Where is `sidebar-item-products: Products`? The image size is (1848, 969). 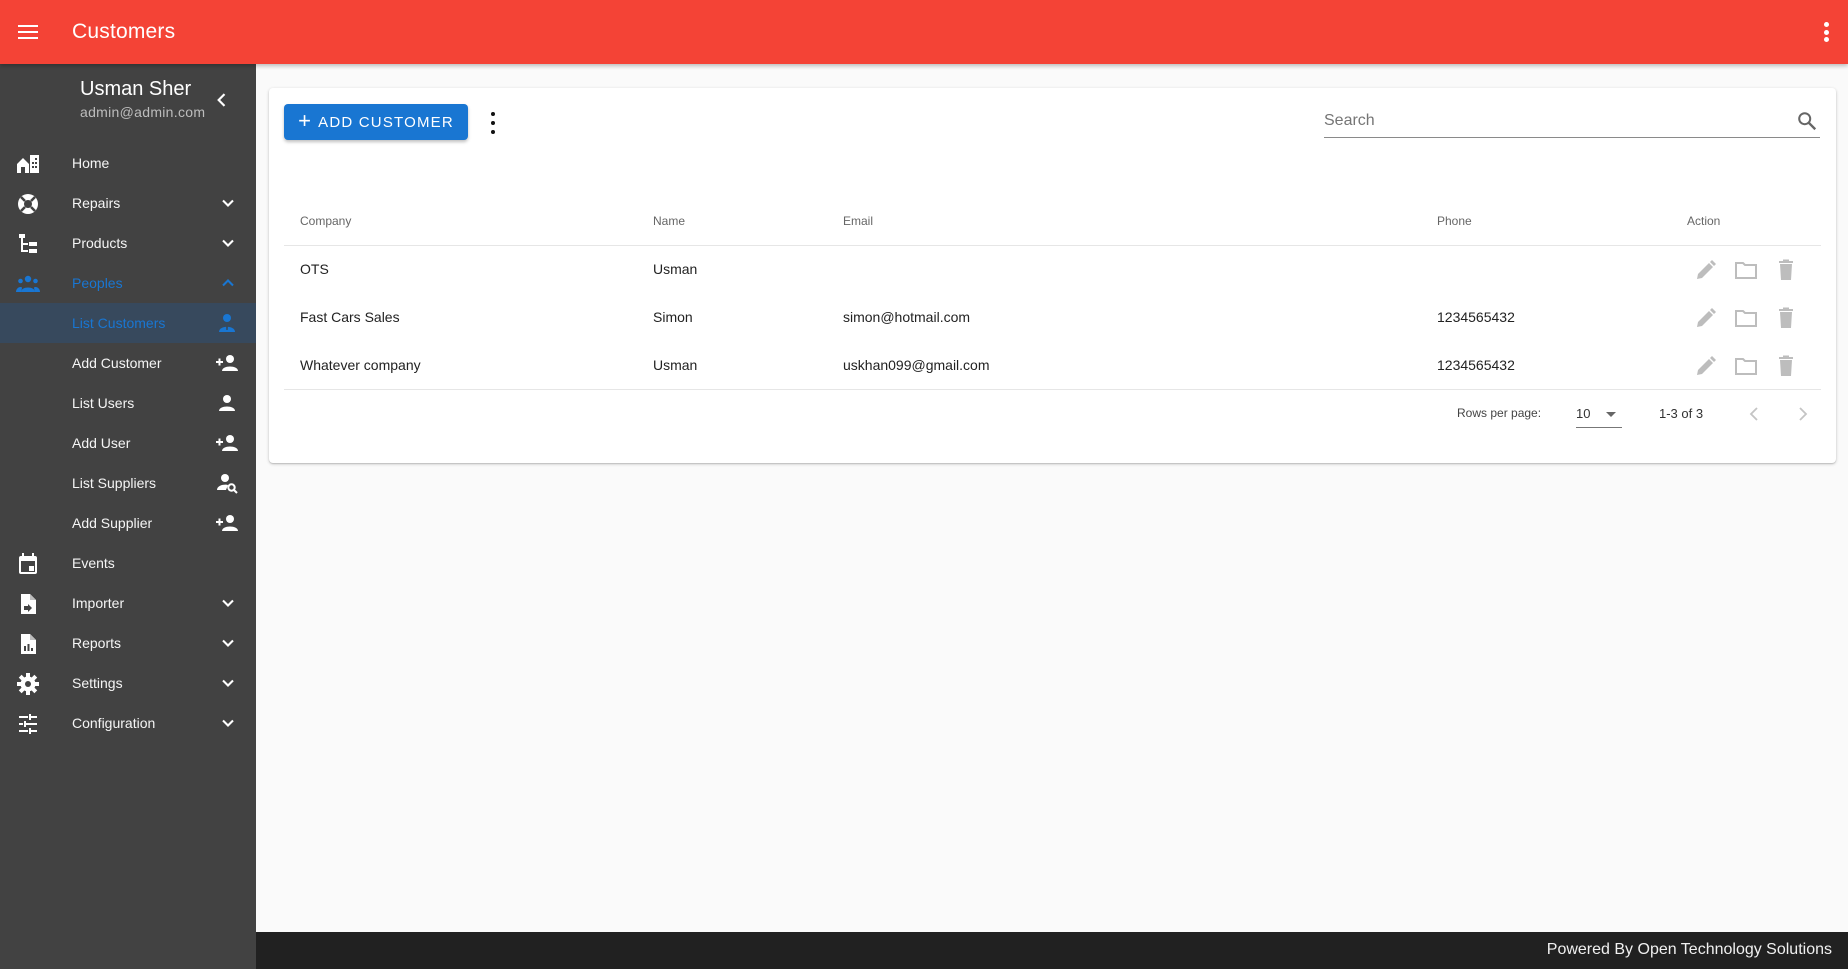 sidebar-item-products: Products is located at coordinates (128, 243).